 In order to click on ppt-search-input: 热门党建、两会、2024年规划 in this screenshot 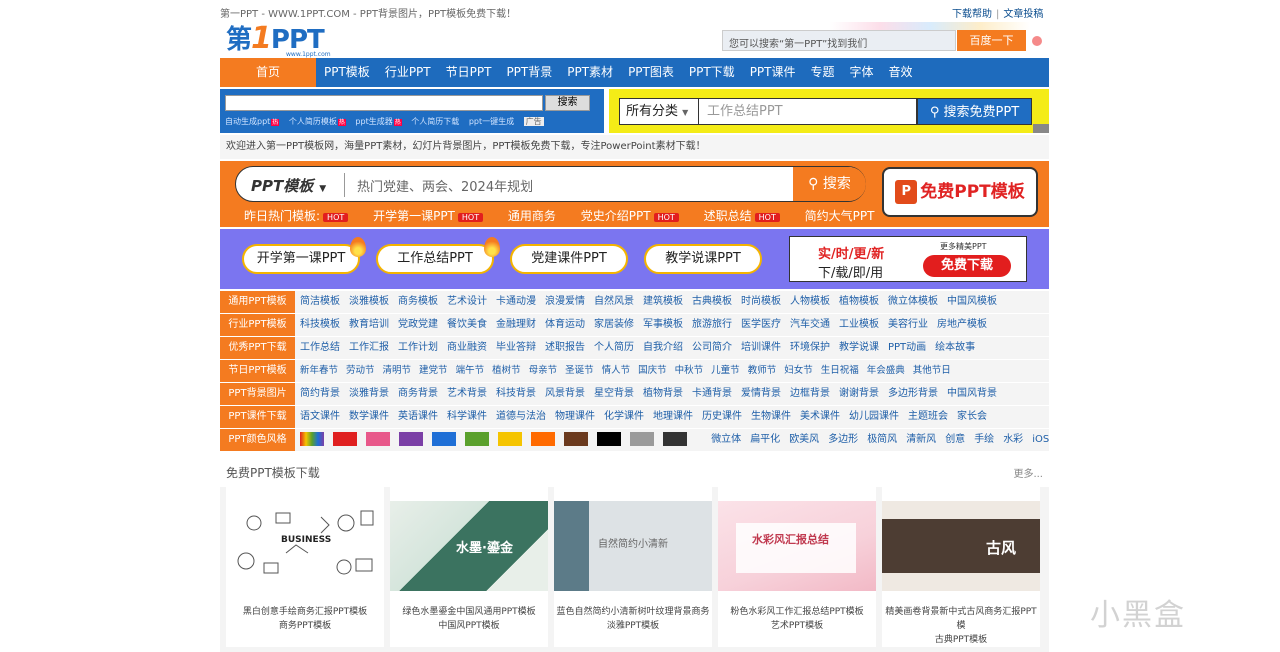, I will do `click(445, 185)`.